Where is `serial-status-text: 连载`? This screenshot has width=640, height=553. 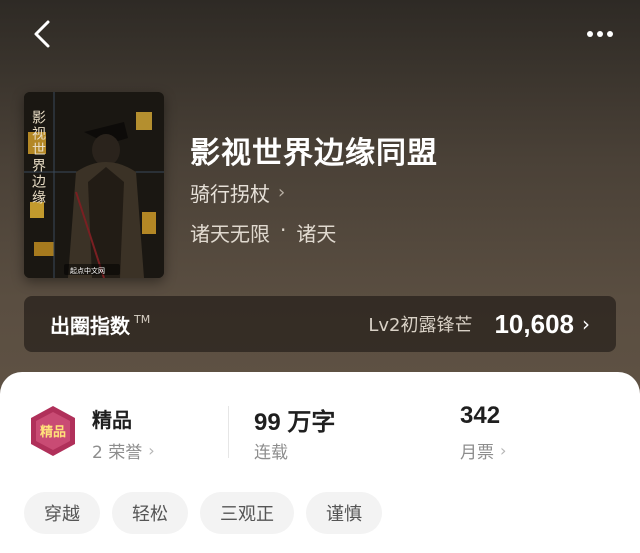
serial-status-text: 连载 is located at coordinates (271, 453).